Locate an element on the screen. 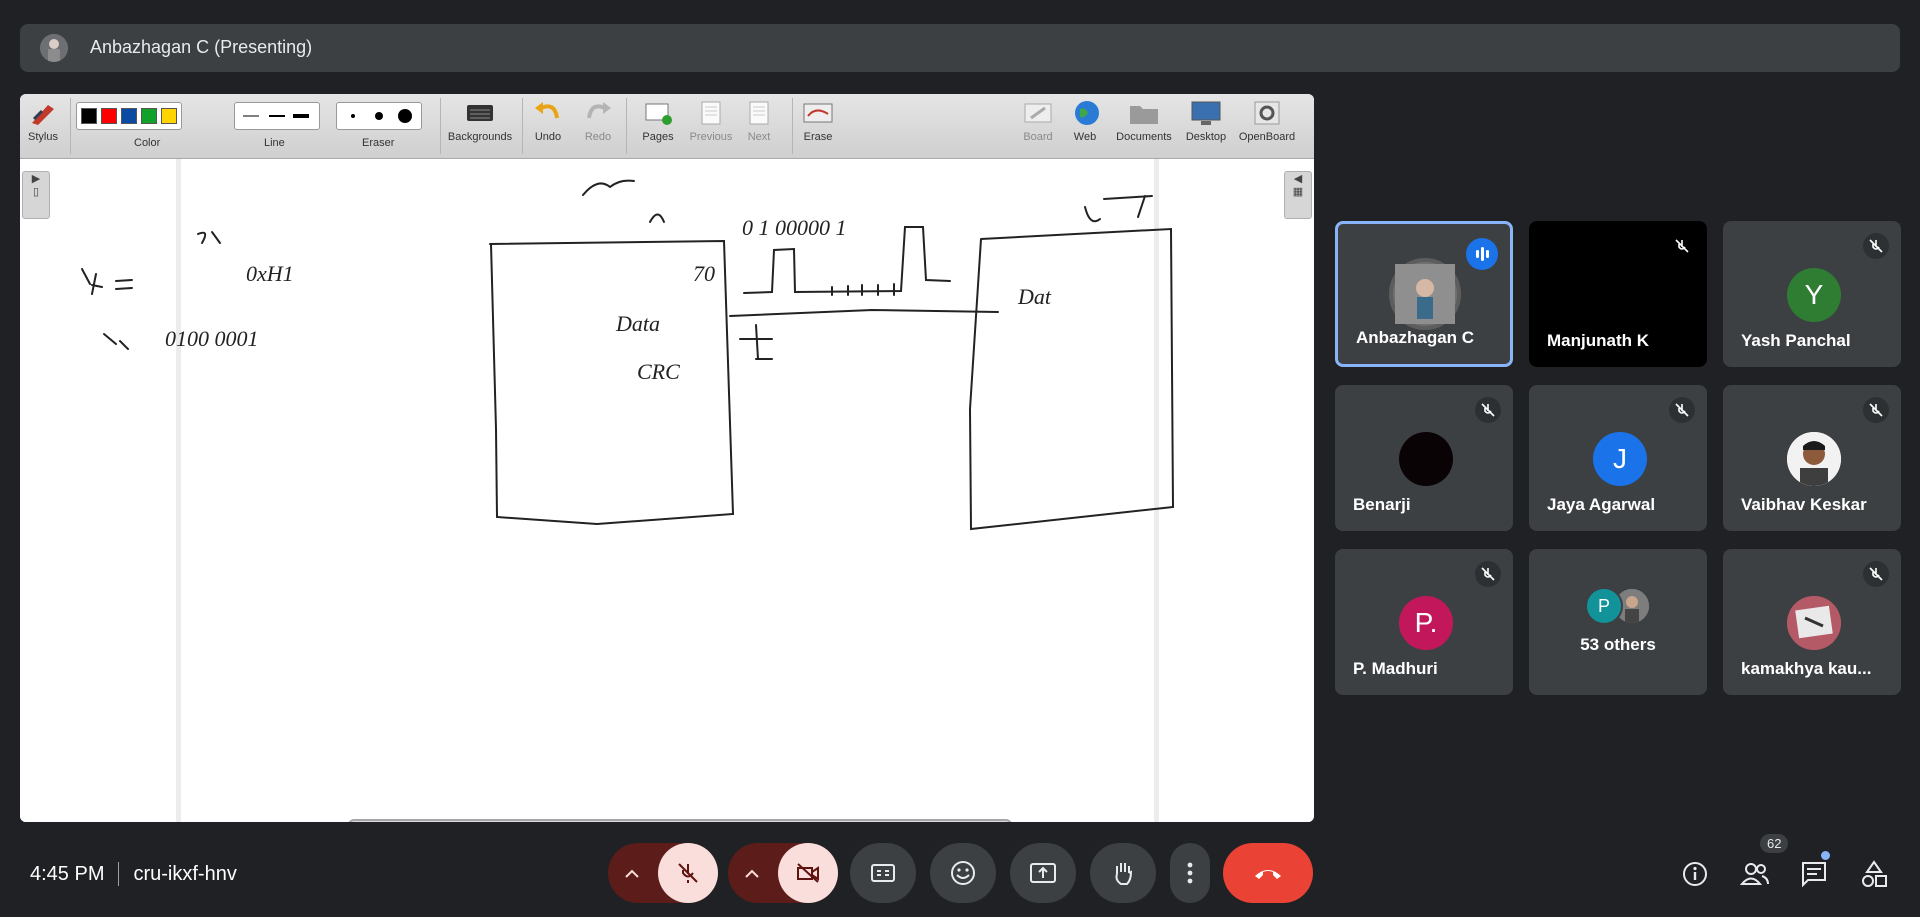 This screenshot has width=1920, height=917. mic-toggle-button is located at coordinates (688, 873).